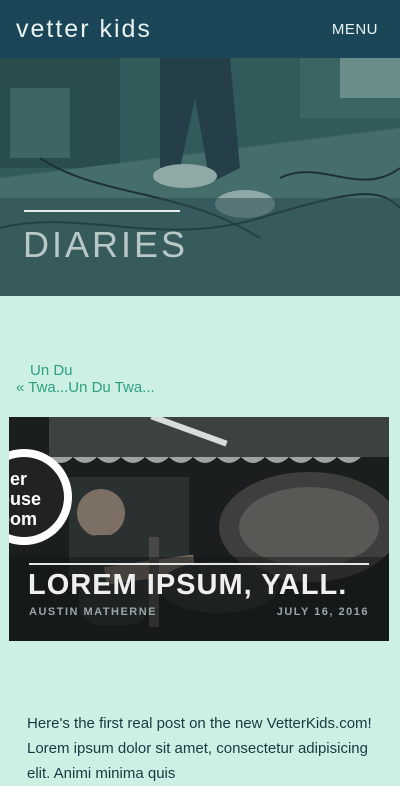 This screenshot has width=400, height=786. What do you see at coordinates (199, 564) in the screenshot?
I see `card-divider` at bounding box center [199, 564].